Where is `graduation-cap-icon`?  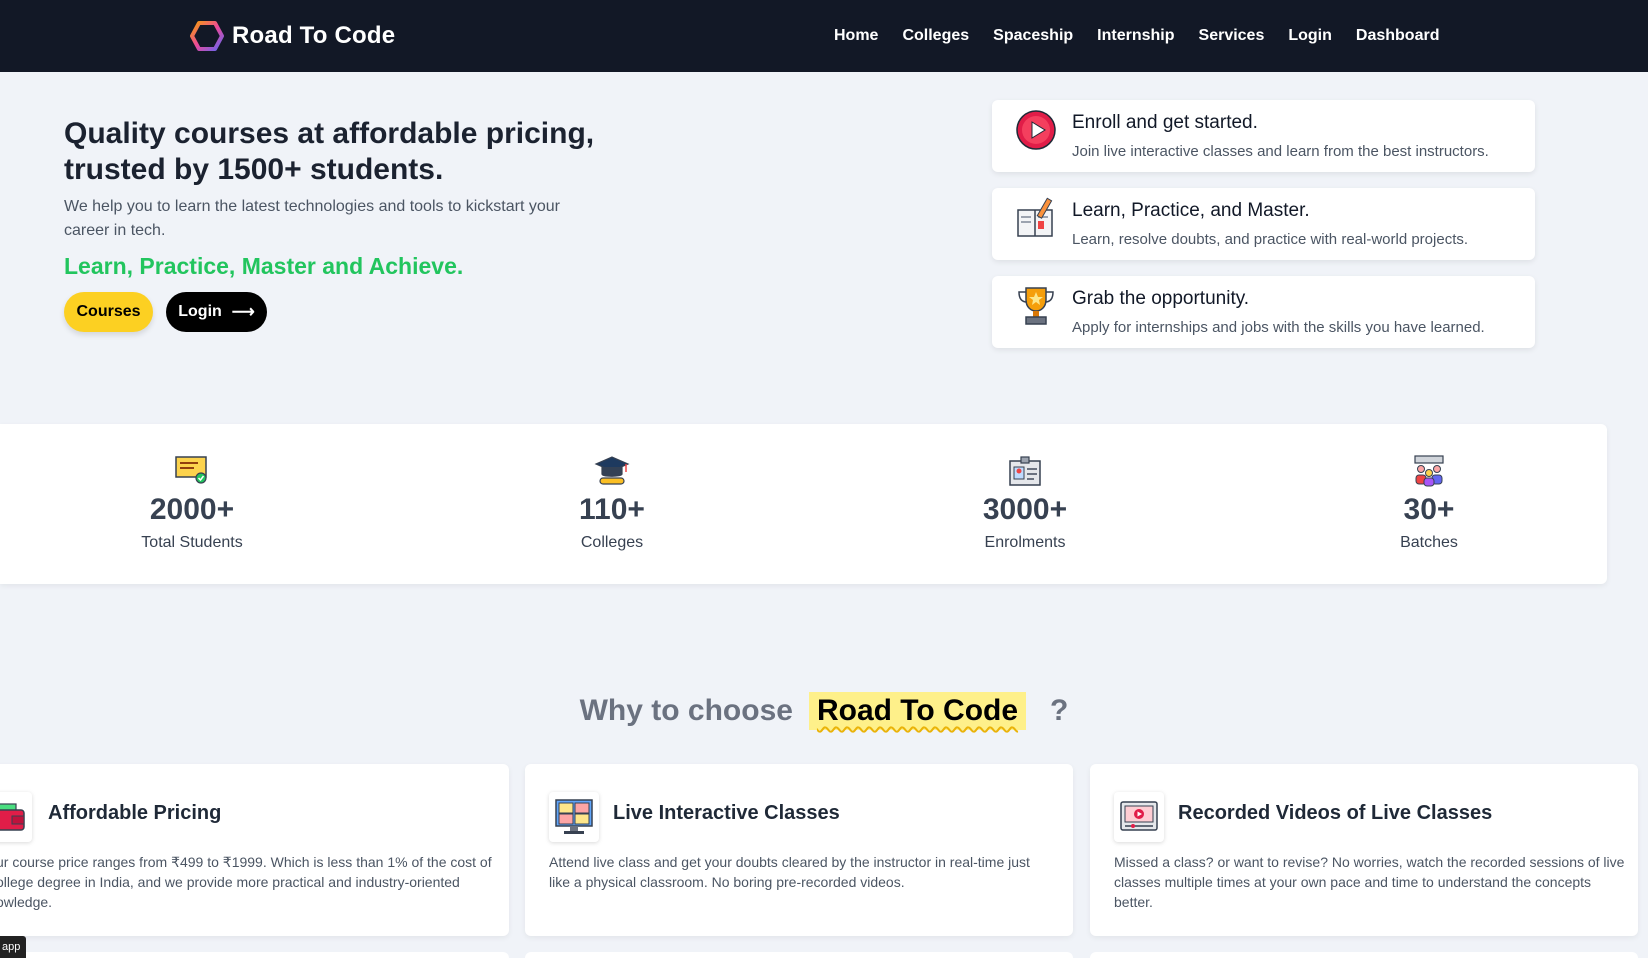 graduation-cap-icon is located at coordinates (612, 470).